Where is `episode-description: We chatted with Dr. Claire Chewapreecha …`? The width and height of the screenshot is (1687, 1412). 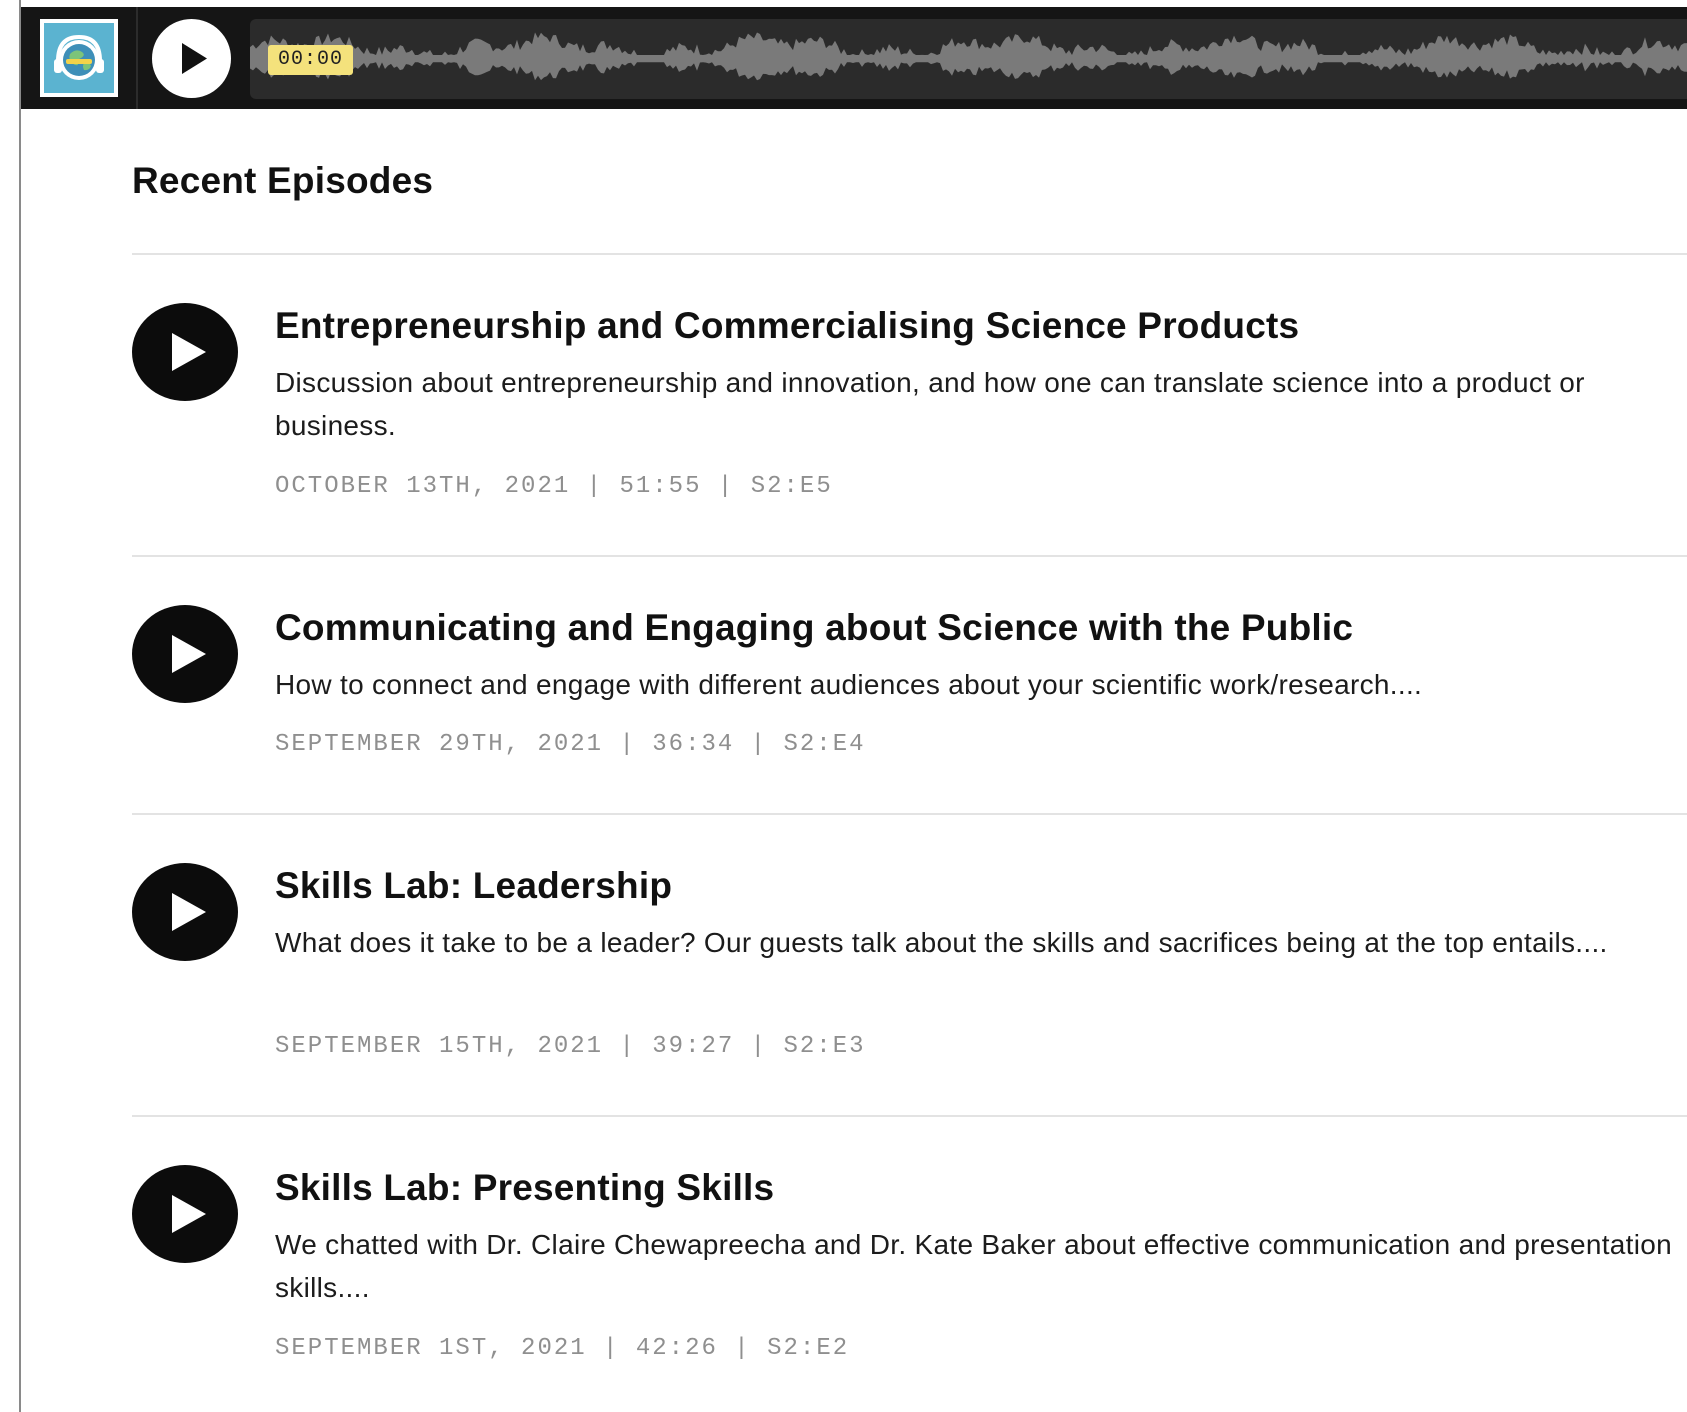
episode-description: We chatted with Dr. Claire Chewapreecha … is located at coordinates (974, 1266).